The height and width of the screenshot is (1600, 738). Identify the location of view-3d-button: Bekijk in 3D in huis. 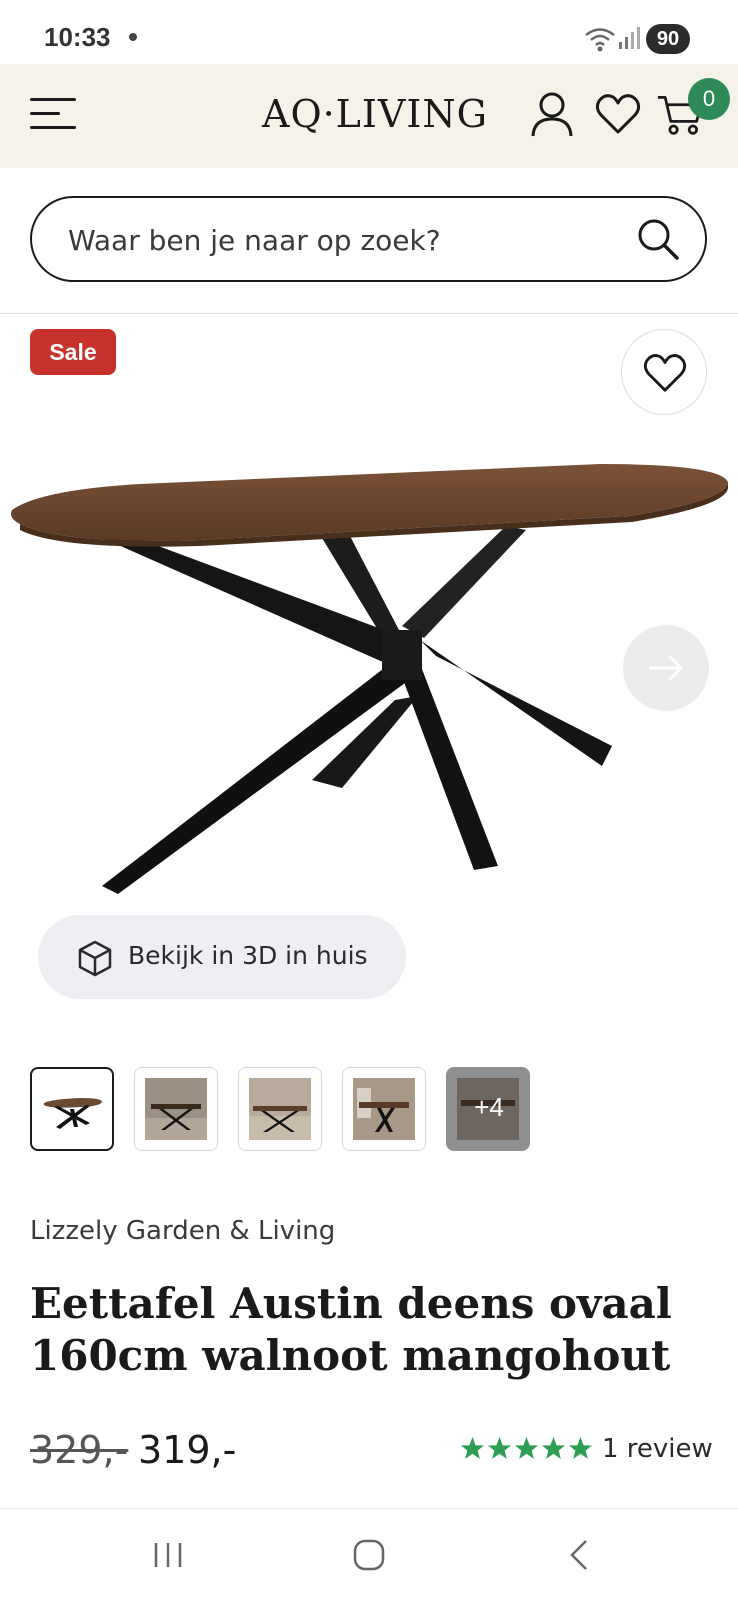
(222, 957).